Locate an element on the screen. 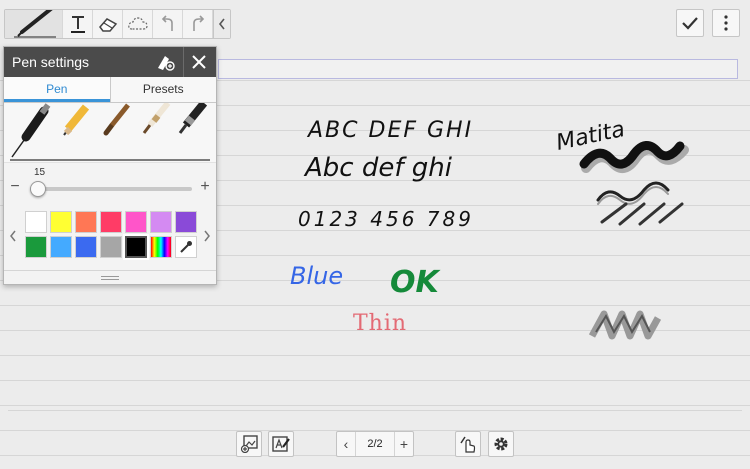  insert-image-button is located at coordinates (249, 444).